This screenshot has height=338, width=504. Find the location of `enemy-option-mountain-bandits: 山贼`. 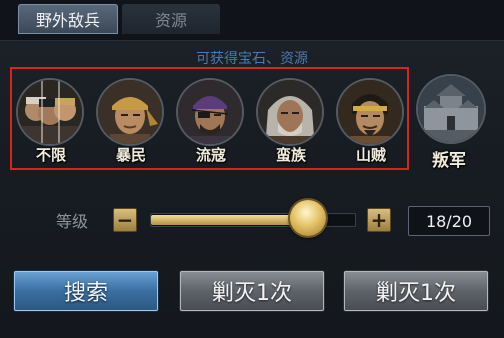

enemy-option-mountain-bandits: 山贼 is located at coordinates (371, 124).